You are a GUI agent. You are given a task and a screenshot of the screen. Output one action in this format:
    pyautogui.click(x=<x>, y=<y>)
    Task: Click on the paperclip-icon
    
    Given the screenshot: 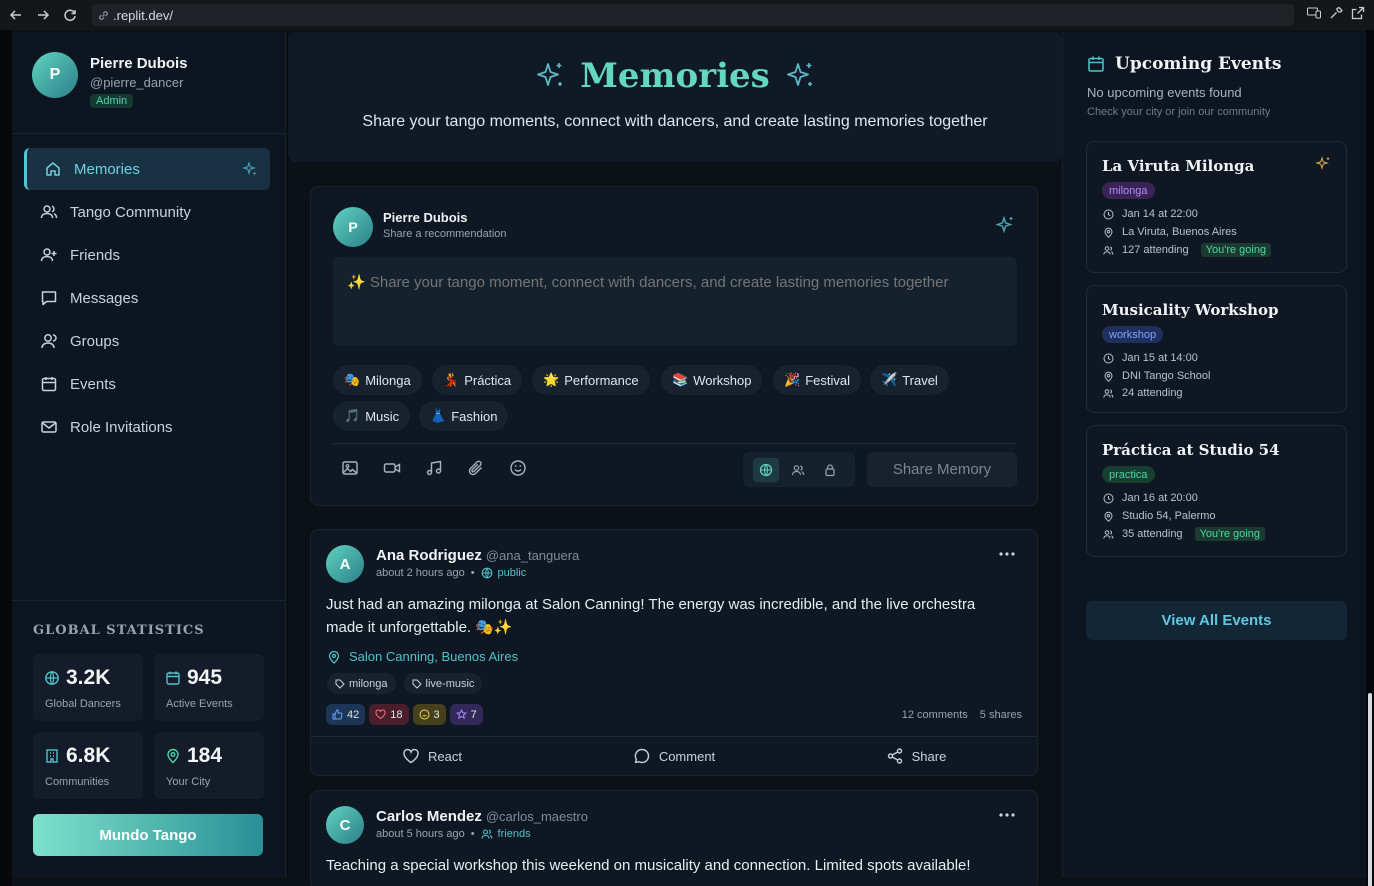 What is the action you would take?
    pyautogui.click(x=476, y=468)
    